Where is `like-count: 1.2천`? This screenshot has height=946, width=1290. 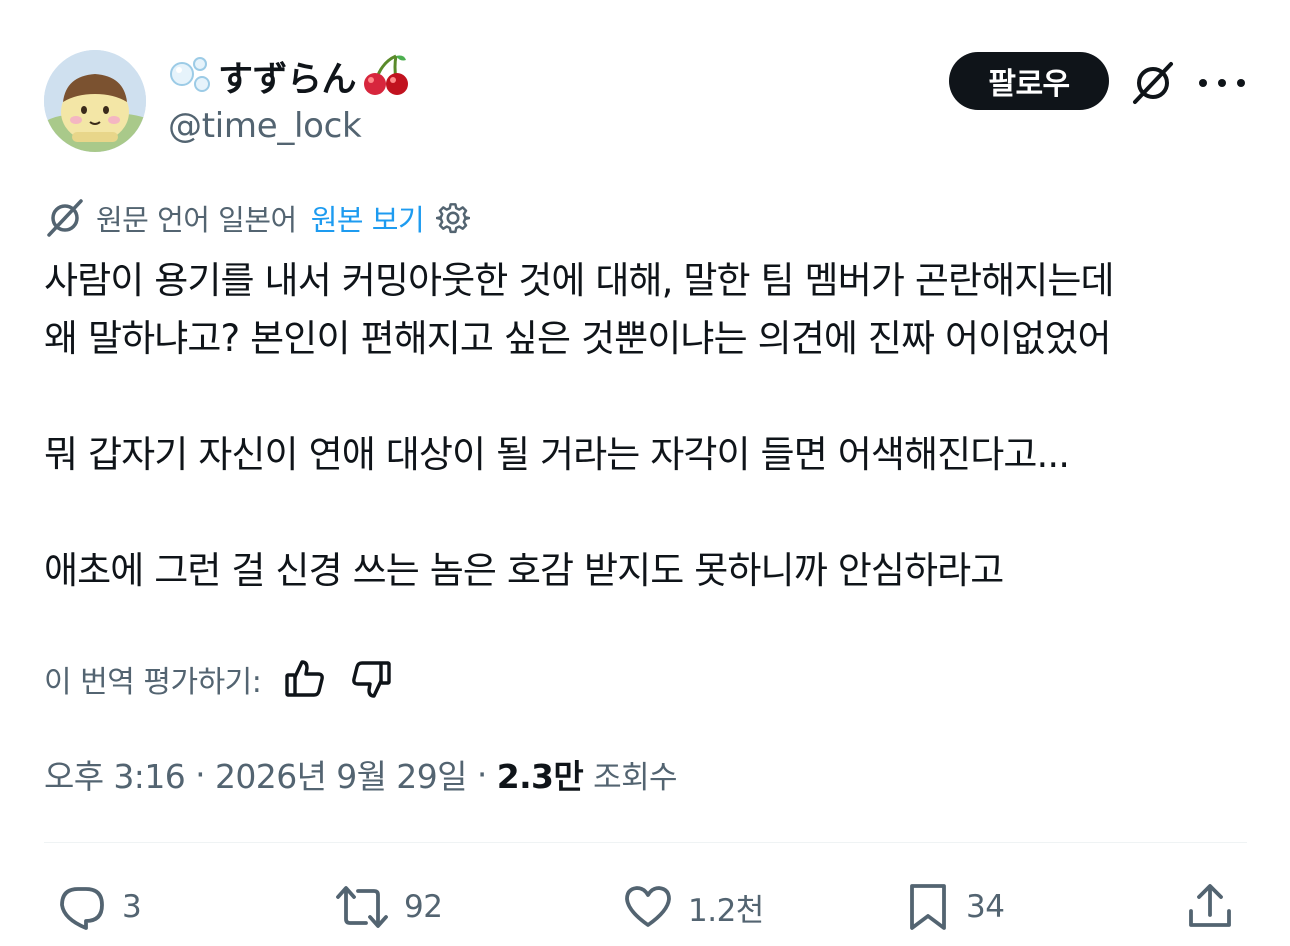 like-count: 1.2천 is located at coordinates (726, 910).